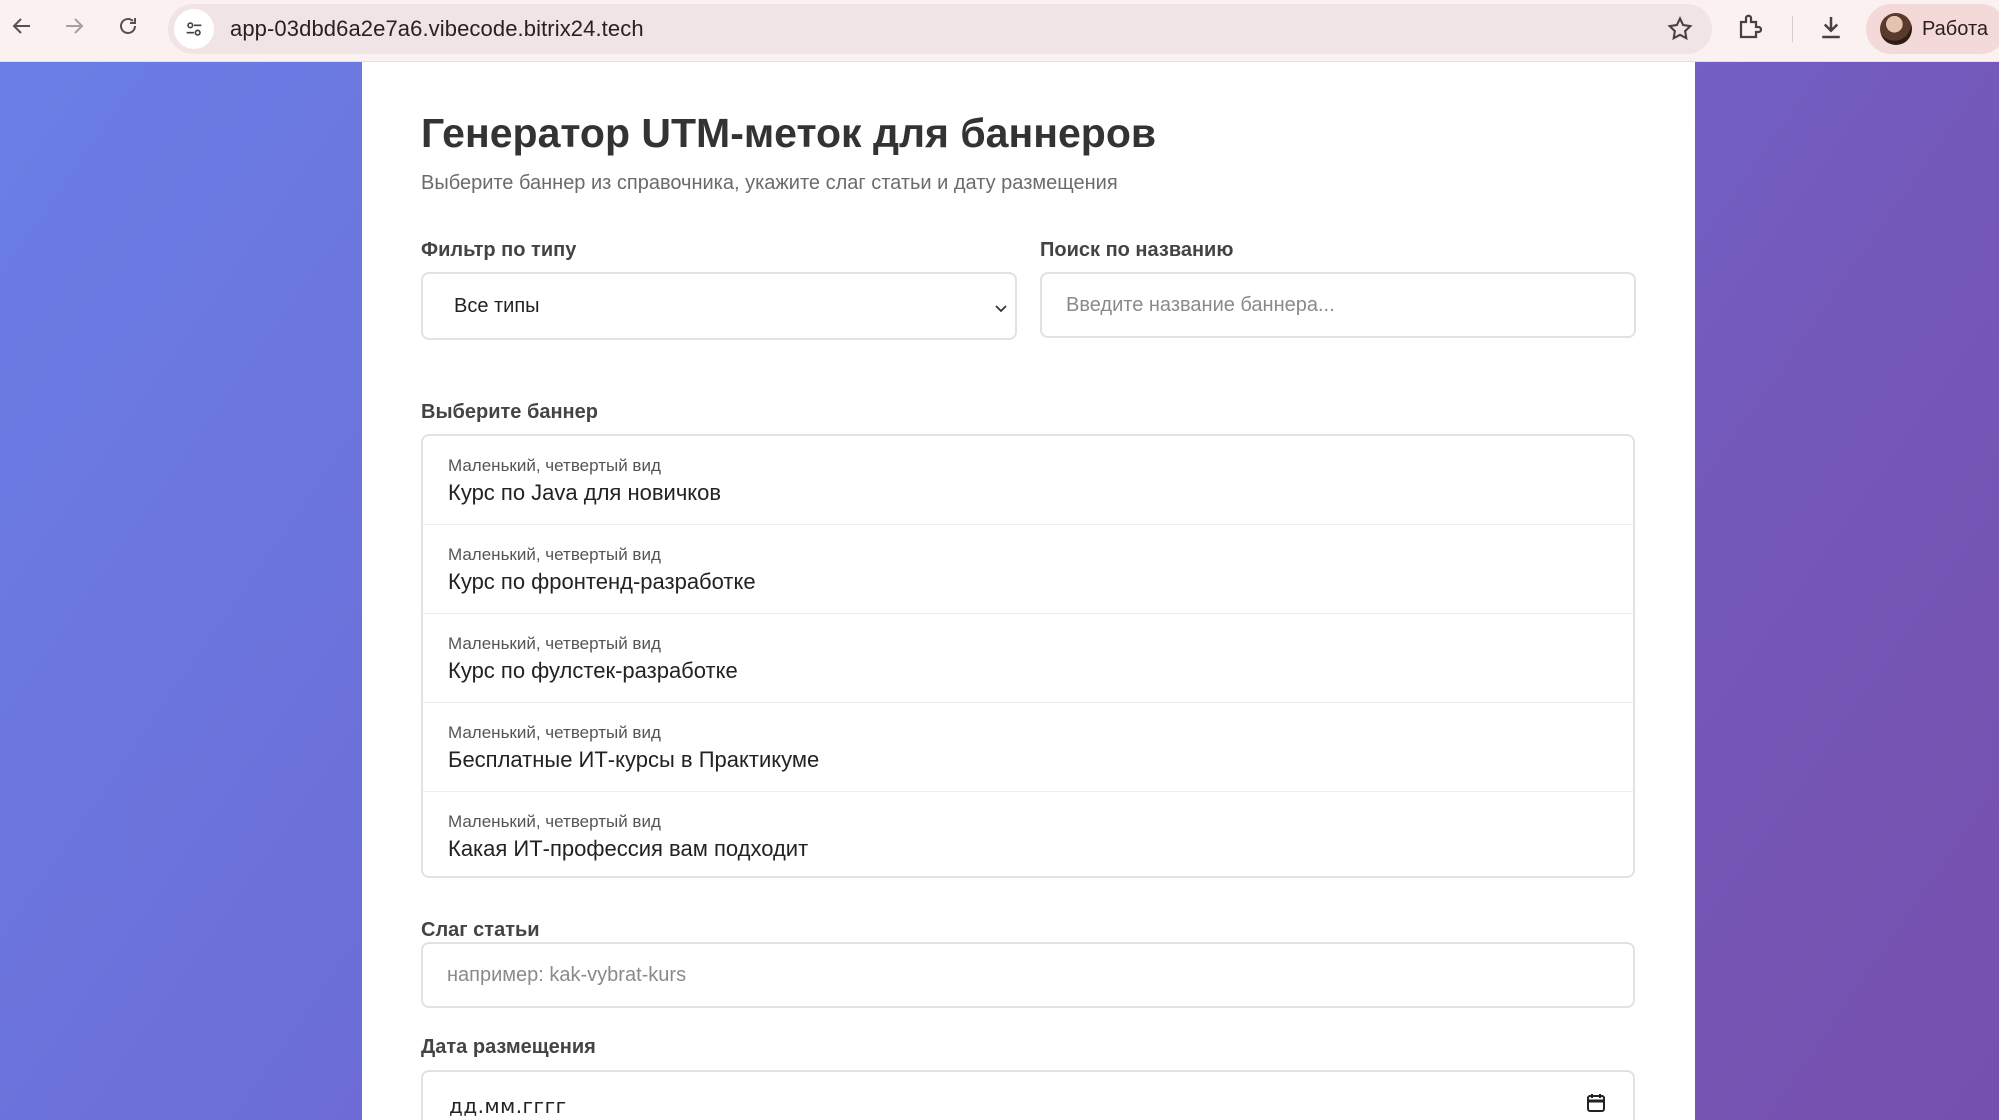  What do you see at coordinates (1955, 28) in the screenshot?
I see `profile-name: Работа` at bounding box center [1955, 28].